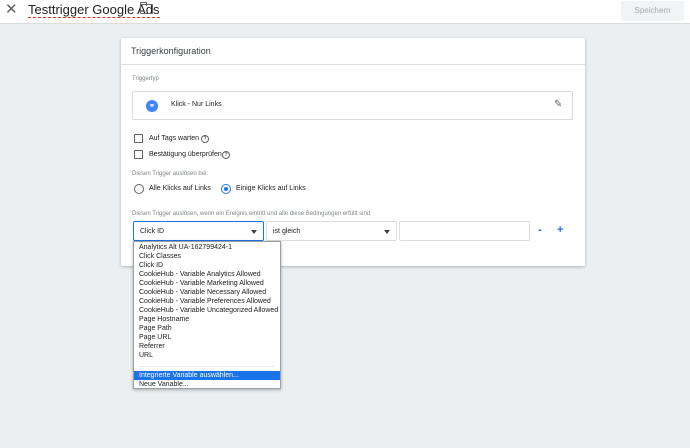 This screenshot has height=448, width=690. I want to click on all-link-clicks-radio, so click(139, 189).